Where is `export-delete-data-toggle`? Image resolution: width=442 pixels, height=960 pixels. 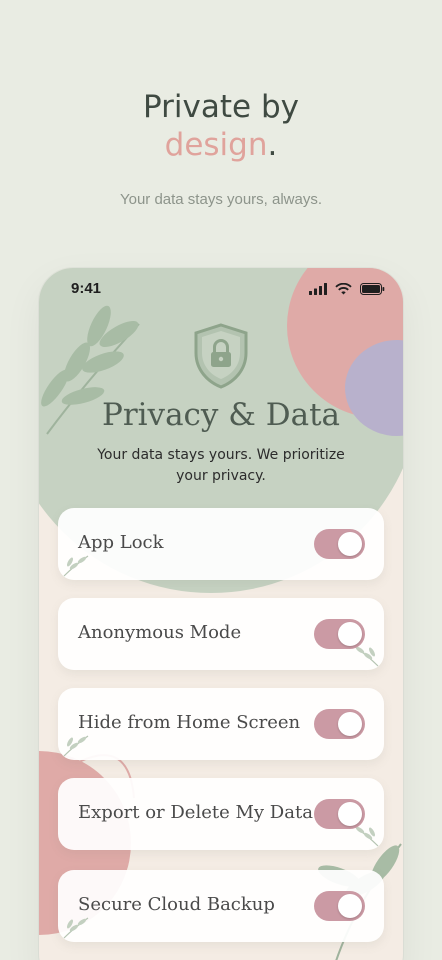
export-delete-data-toggle is located at coordinates (339, 814).